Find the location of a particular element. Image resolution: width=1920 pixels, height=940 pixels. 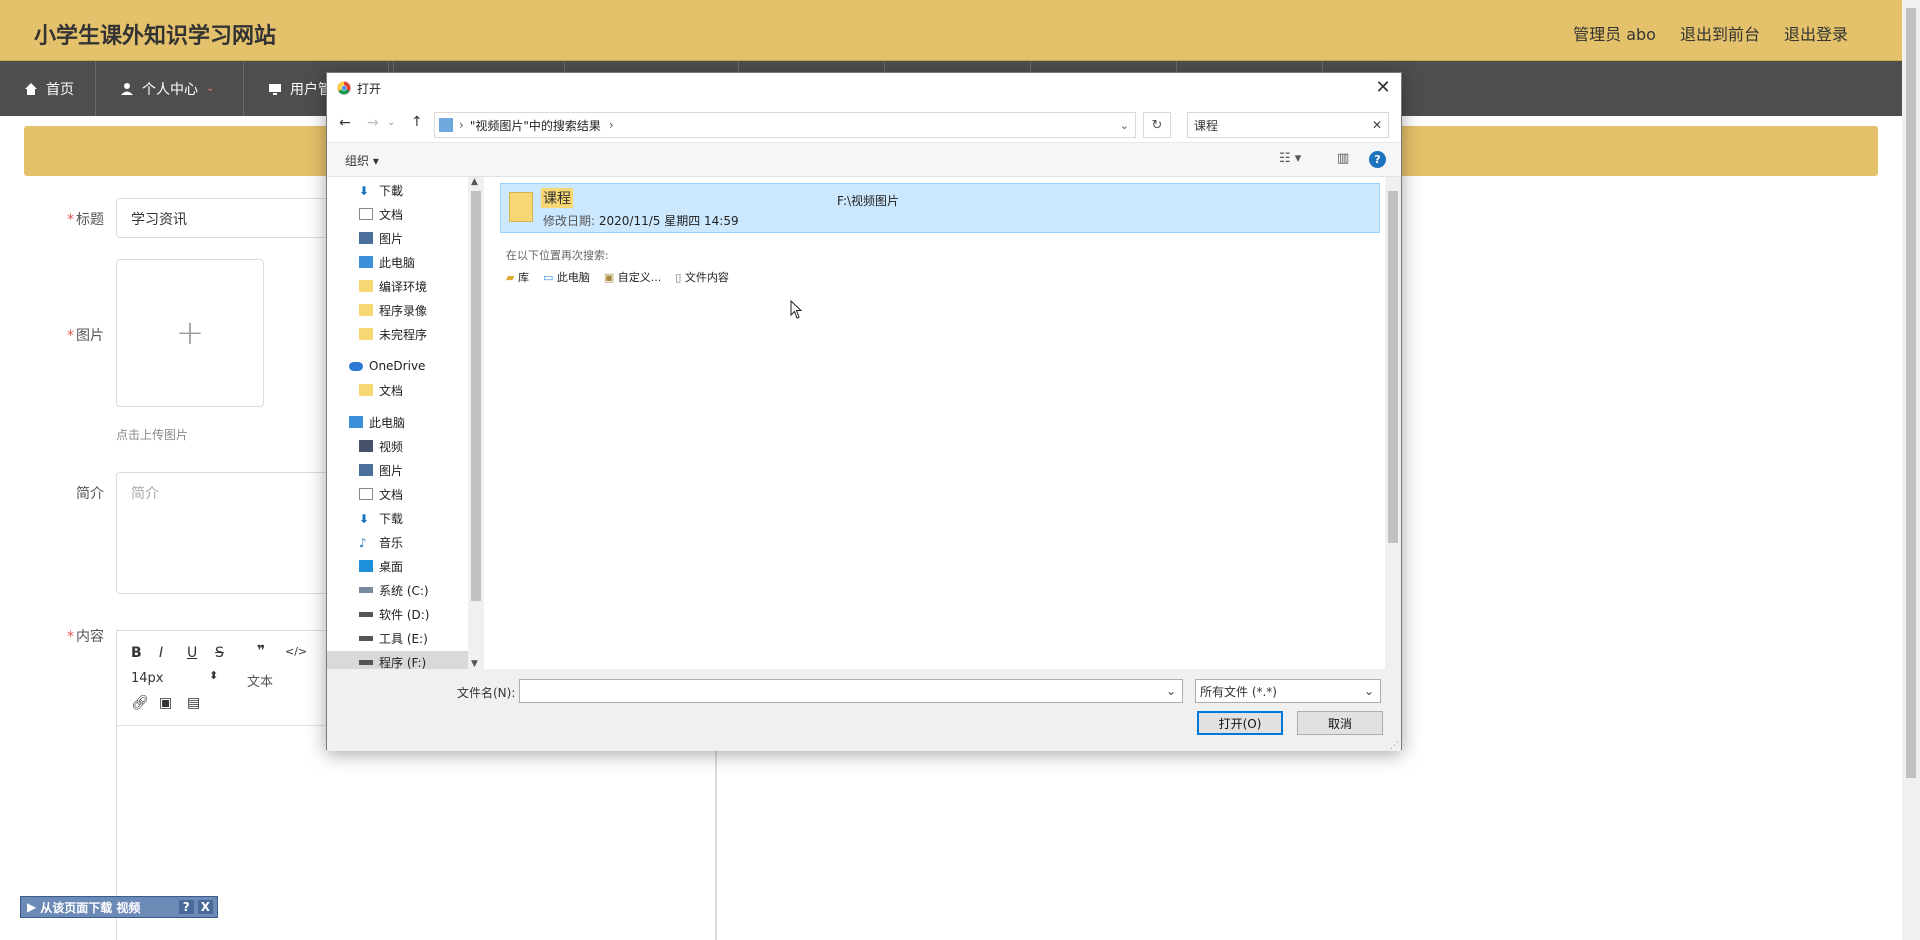

dialog-search-input: 课程 ✕ is located at coordinates (1288, 125).